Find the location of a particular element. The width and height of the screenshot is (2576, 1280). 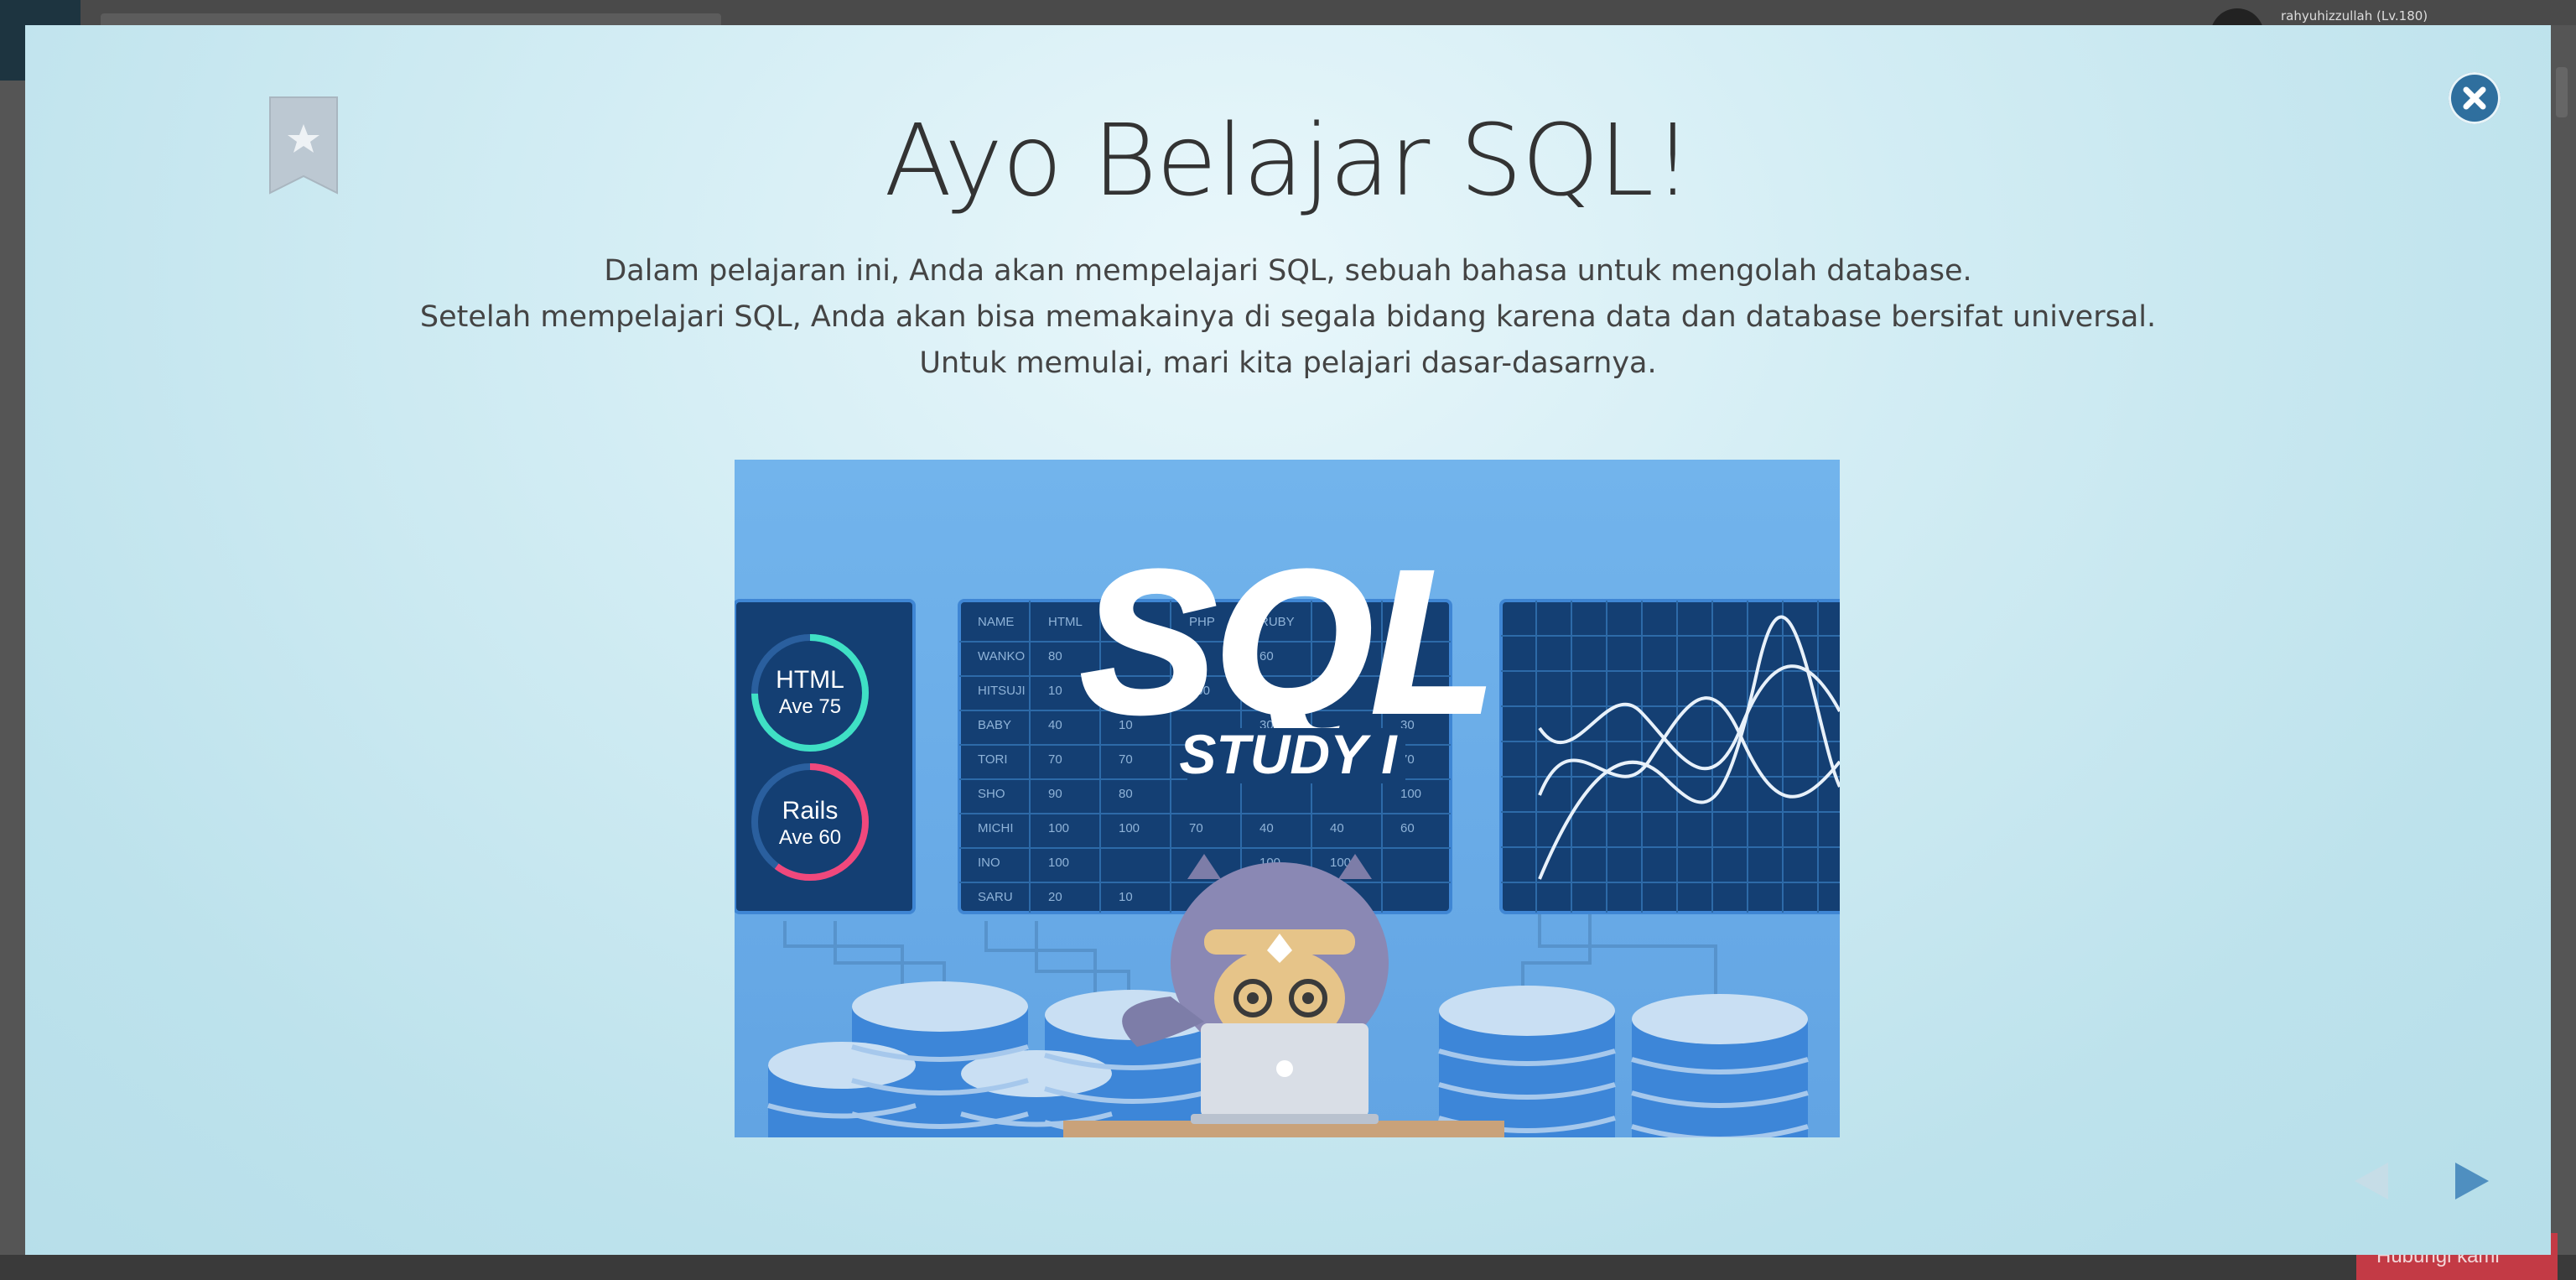

table-cell: BABY is located at coordinates (994, 725).